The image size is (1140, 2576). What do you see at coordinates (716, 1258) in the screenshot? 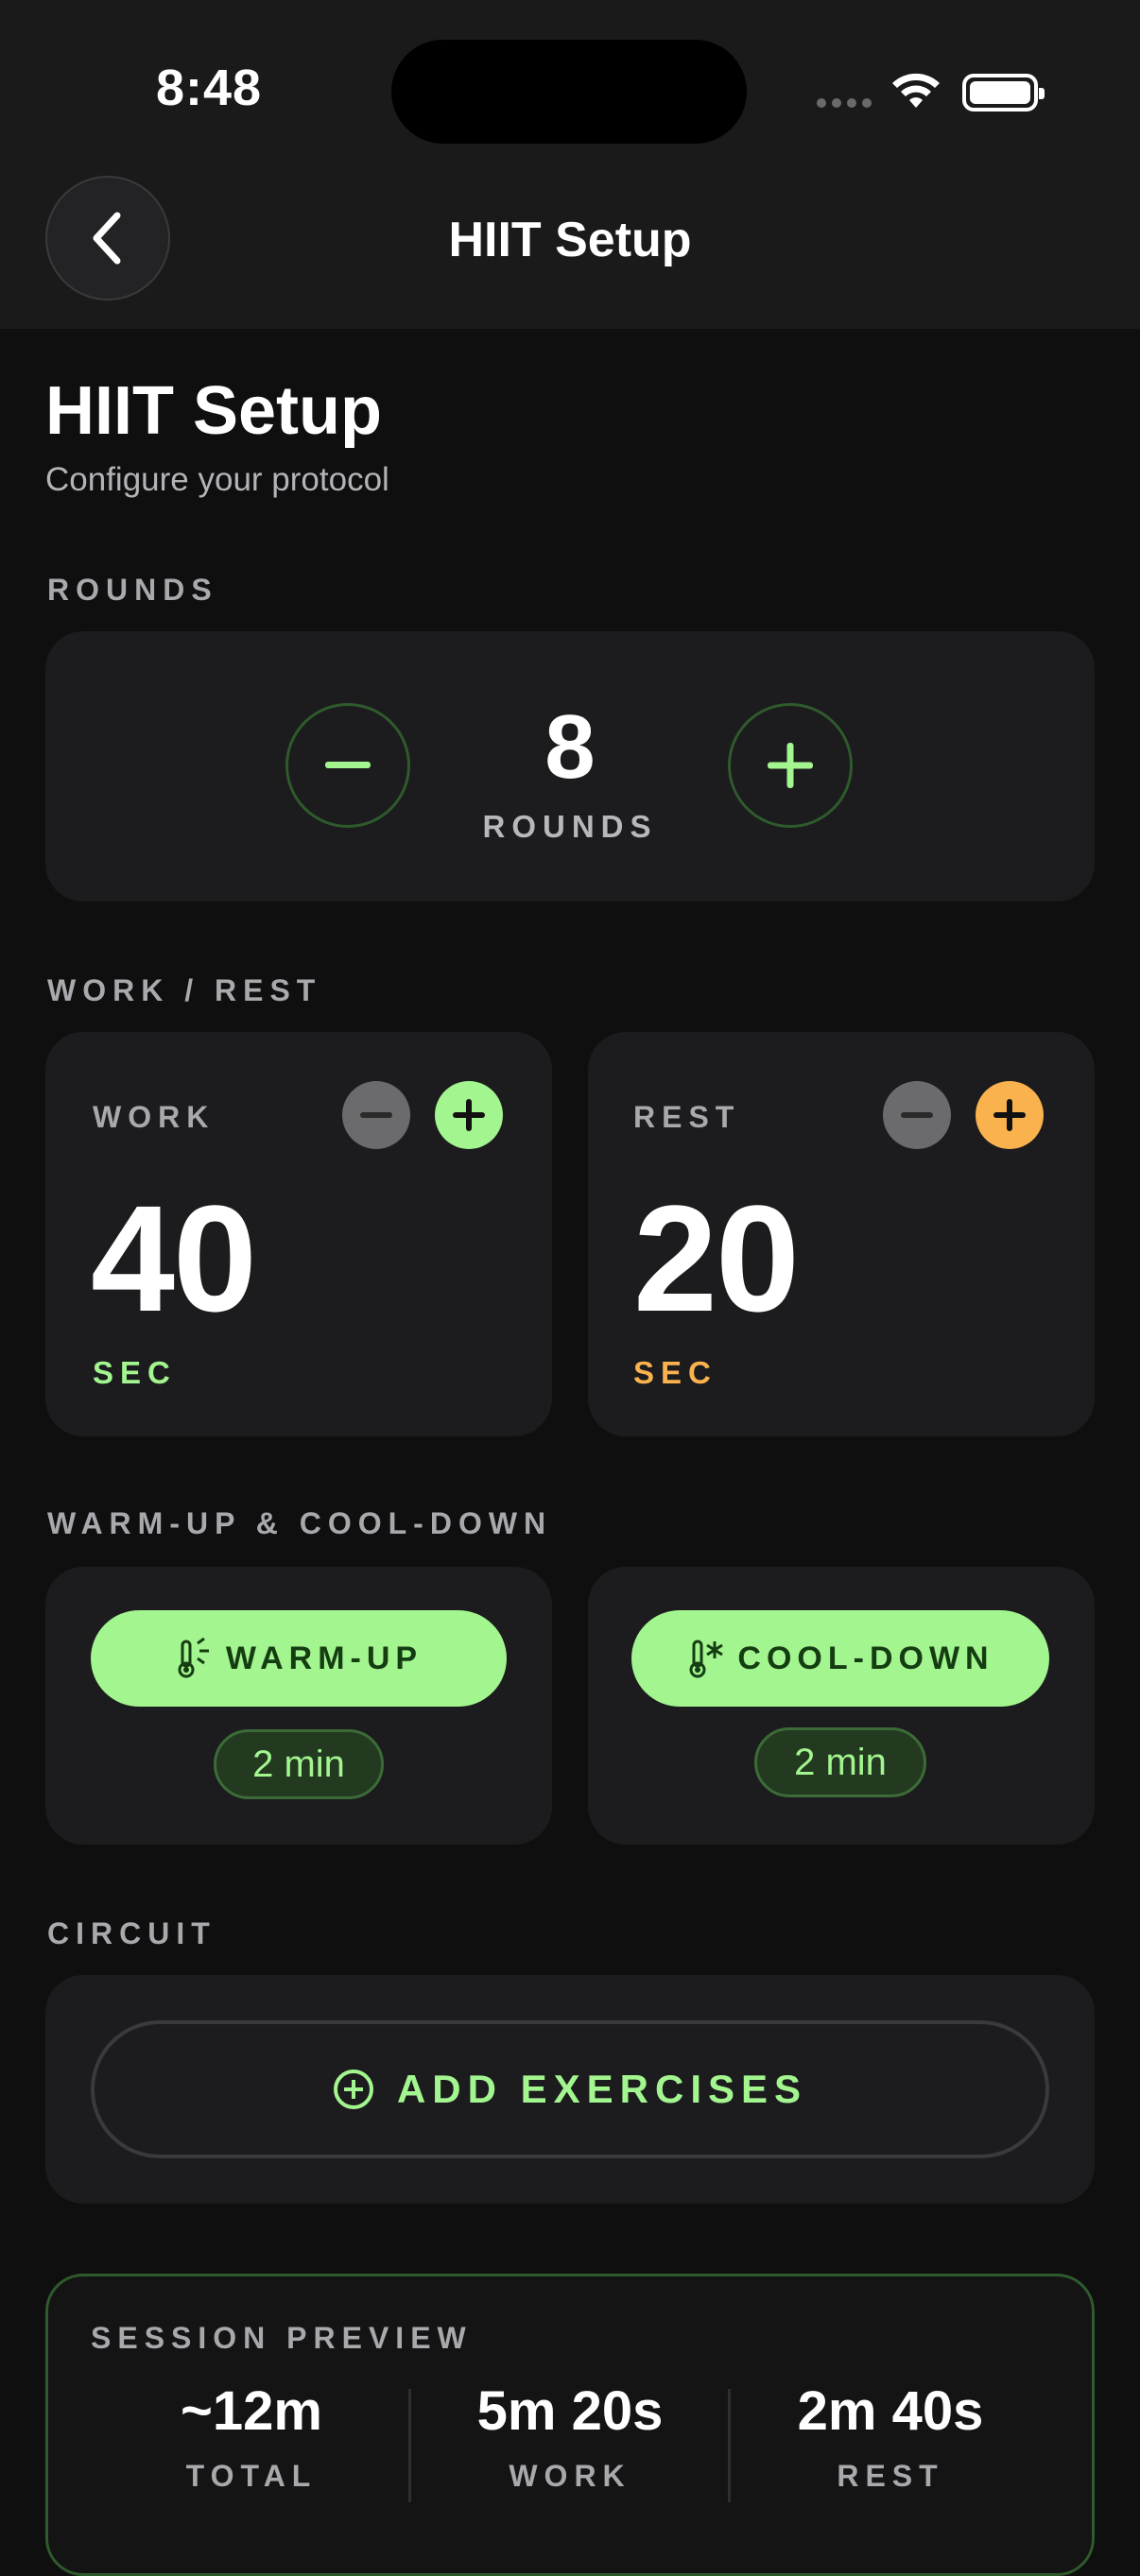
I see `rest-value: 20` at bounding box center [716, 1258].